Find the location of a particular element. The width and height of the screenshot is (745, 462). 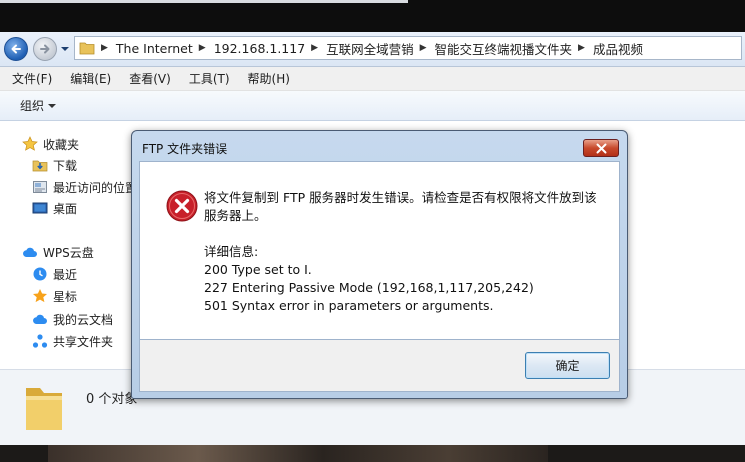

clock-icon is located at coordinates (40, 274).